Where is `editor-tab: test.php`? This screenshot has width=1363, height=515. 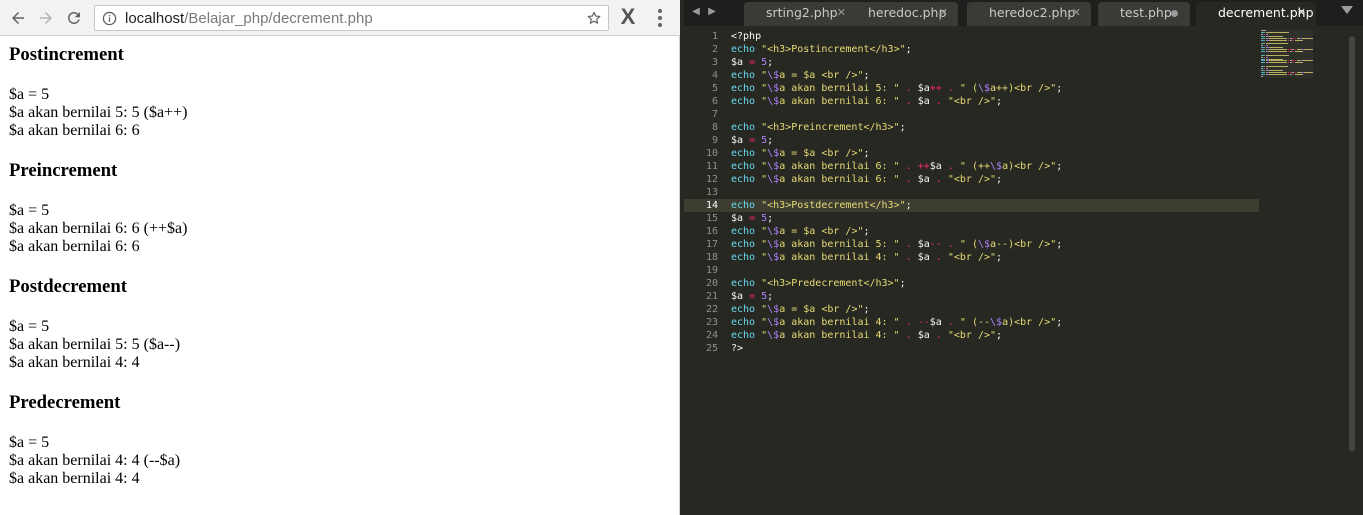 editor-tab: test.php is located at coordinates (1144, 14).